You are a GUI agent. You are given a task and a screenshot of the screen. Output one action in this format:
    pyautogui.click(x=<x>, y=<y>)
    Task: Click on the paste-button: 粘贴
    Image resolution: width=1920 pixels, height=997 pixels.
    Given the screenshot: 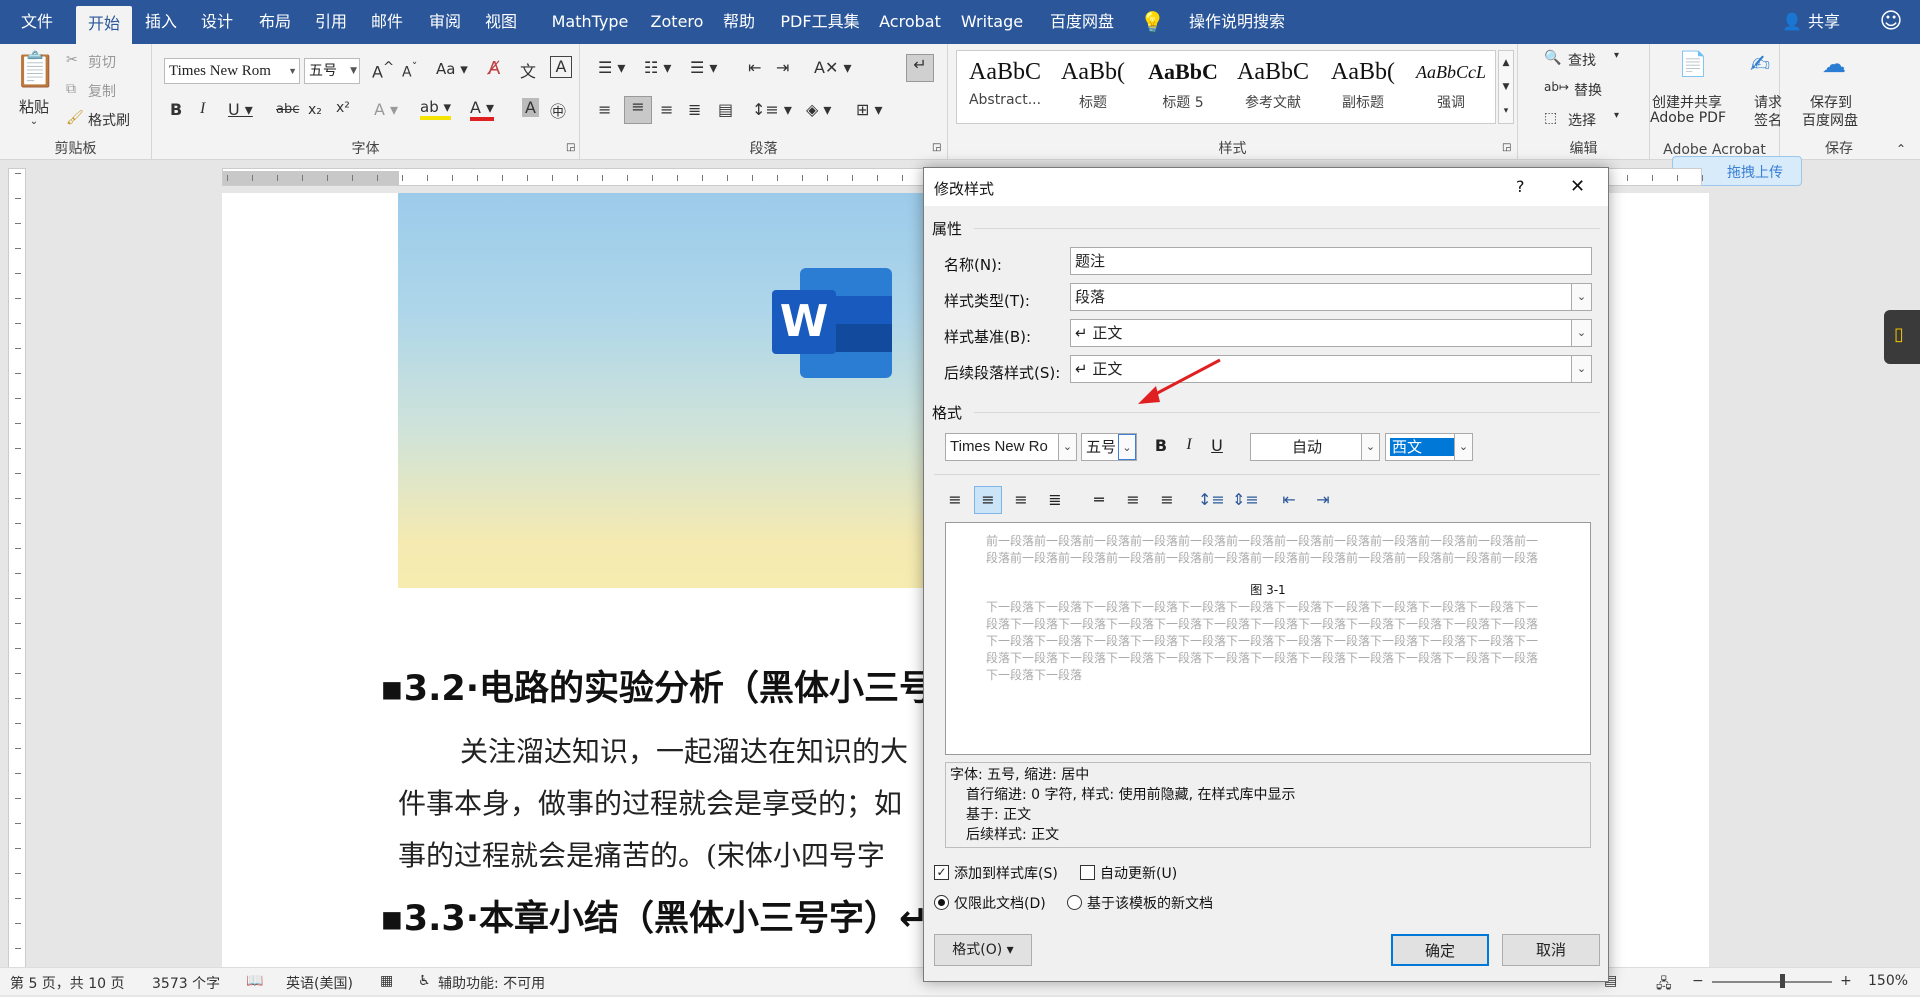 What is the action you would take?
    pyautogui.click(x=34, y=106)
    